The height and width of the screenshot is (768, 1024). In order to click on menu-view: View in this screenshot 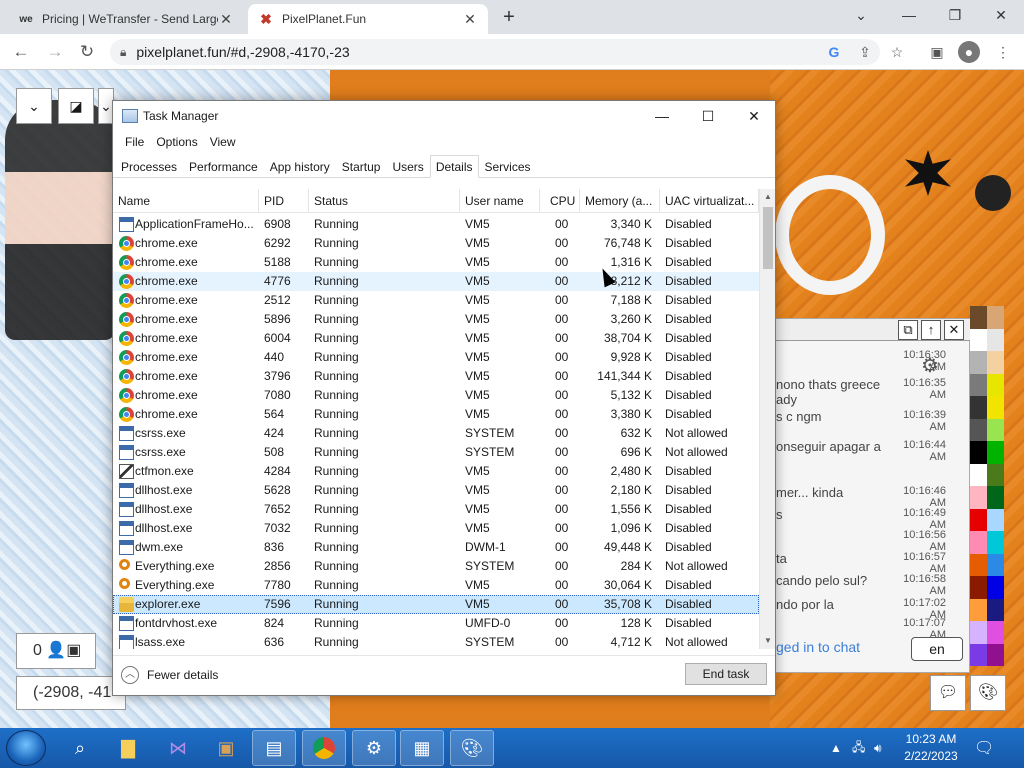, I will do `click(223, 142)`.